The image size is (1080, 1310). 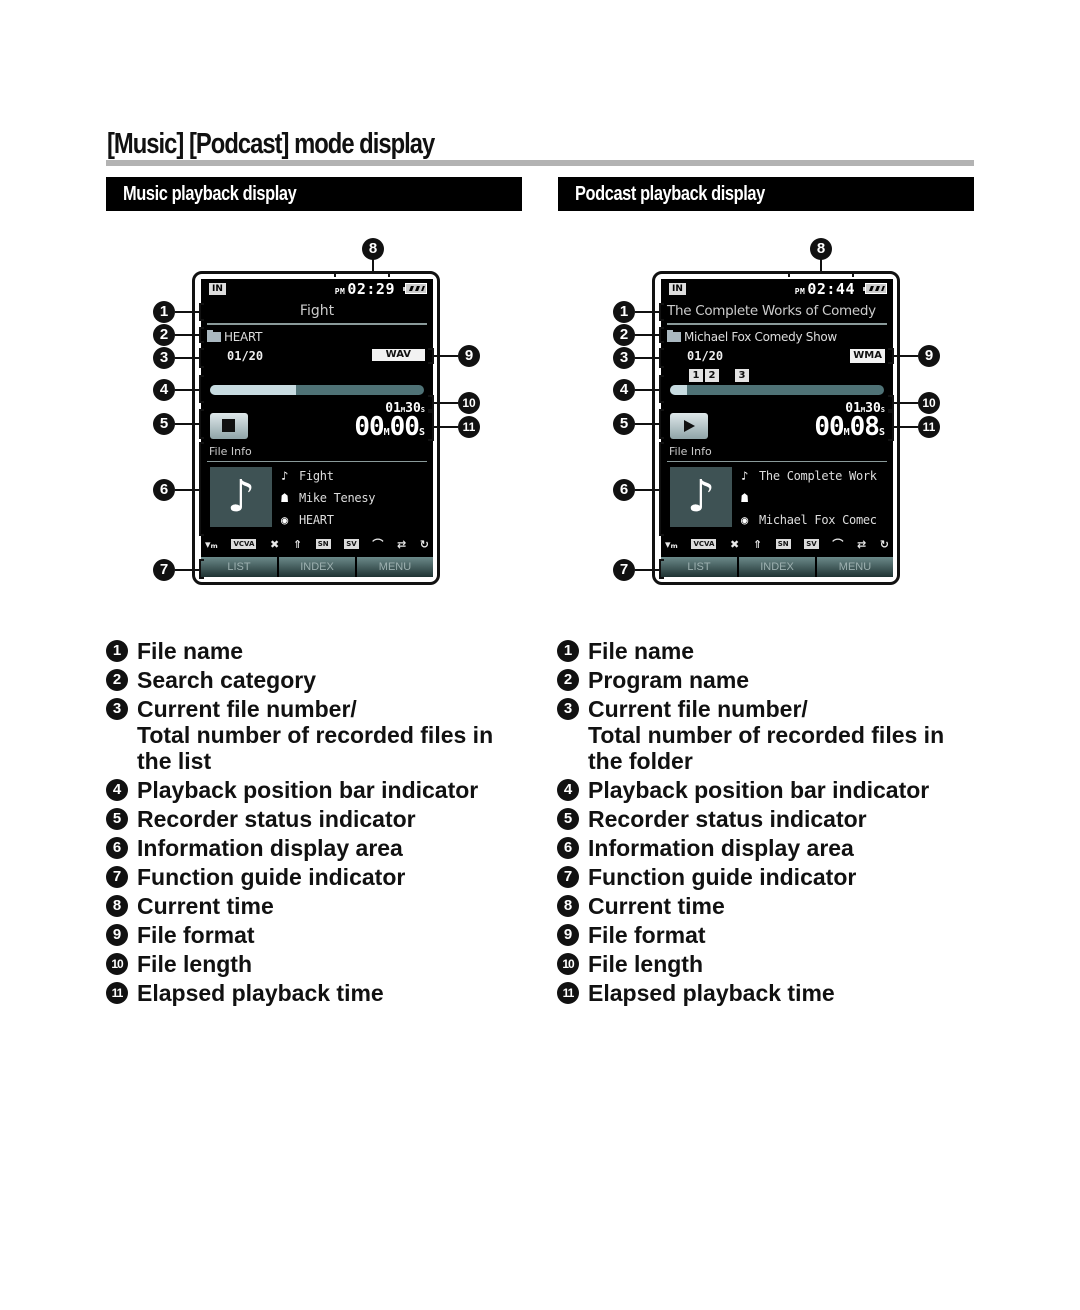 What do you see at coordinates (744, 520) in the screenshot?
I see `disc-icon: ◉` at bounding box center [744, 520].